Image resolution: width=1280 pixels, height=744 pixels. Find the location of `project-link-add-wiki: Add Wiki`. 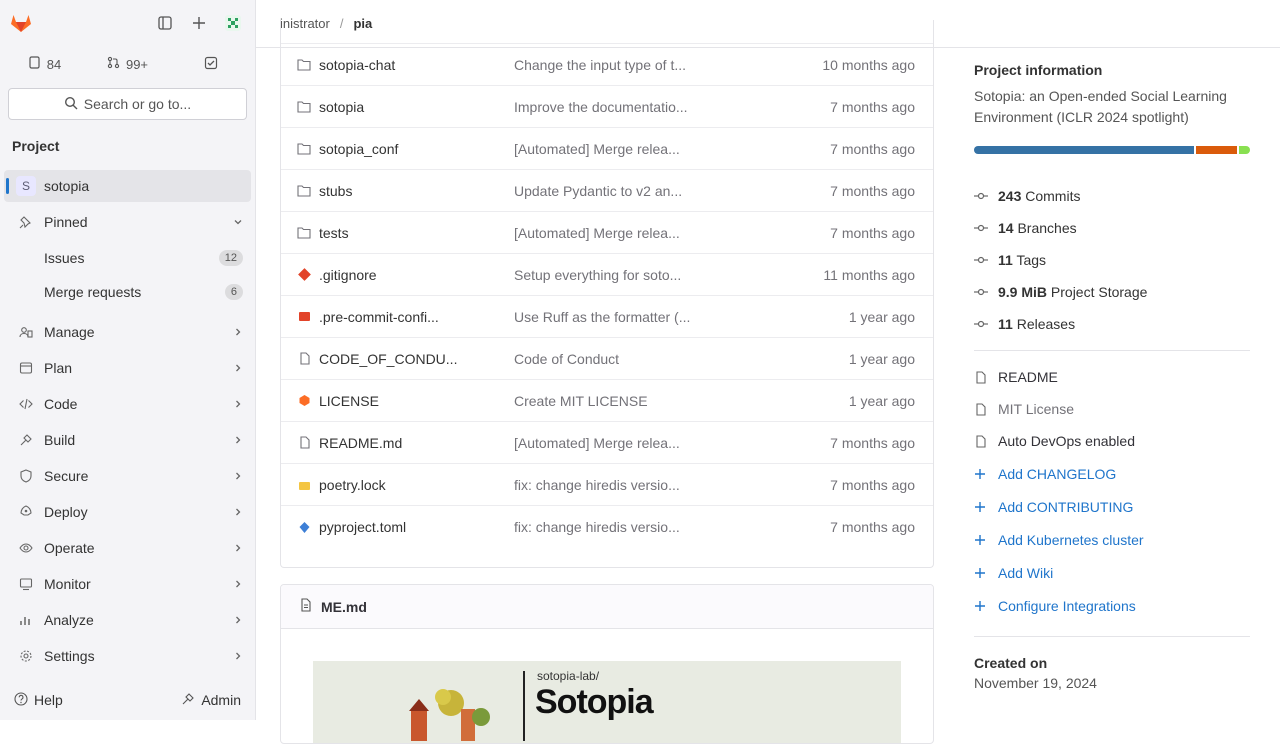

project-link-add-wiki: Add Wiki is located at coordinates (1112, 572).